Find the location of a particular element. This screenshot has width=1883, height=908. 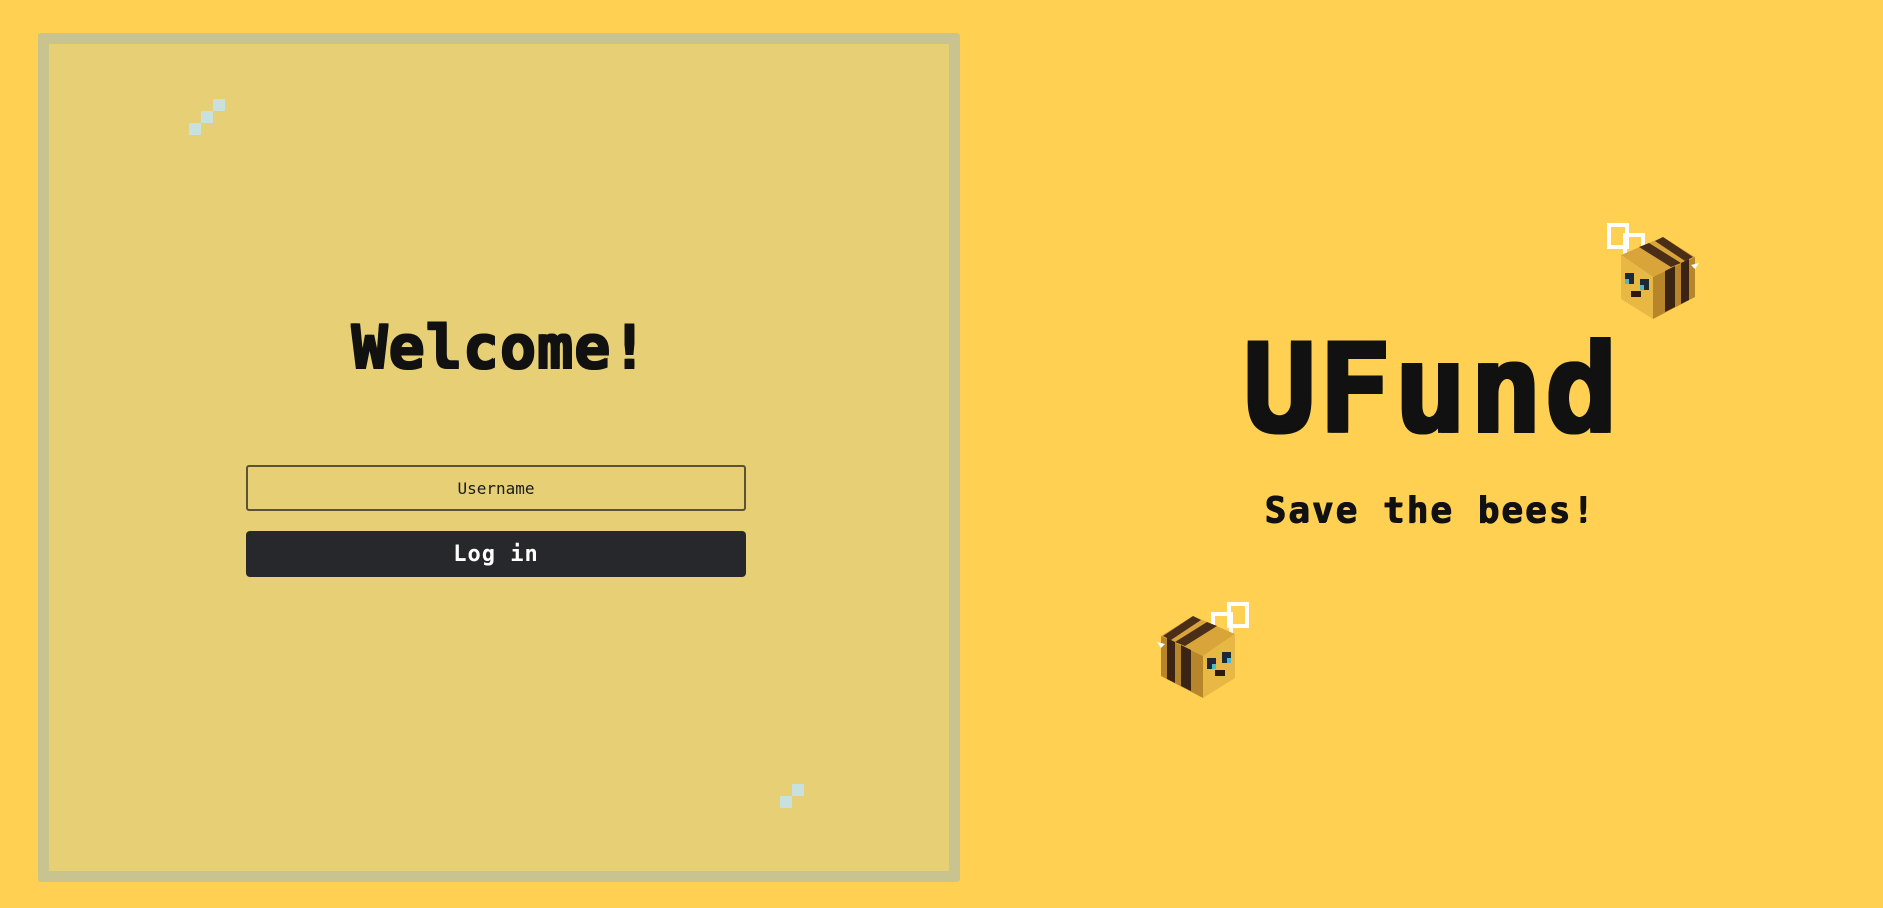

login-button: Log in is located at coordinates (496, 554).